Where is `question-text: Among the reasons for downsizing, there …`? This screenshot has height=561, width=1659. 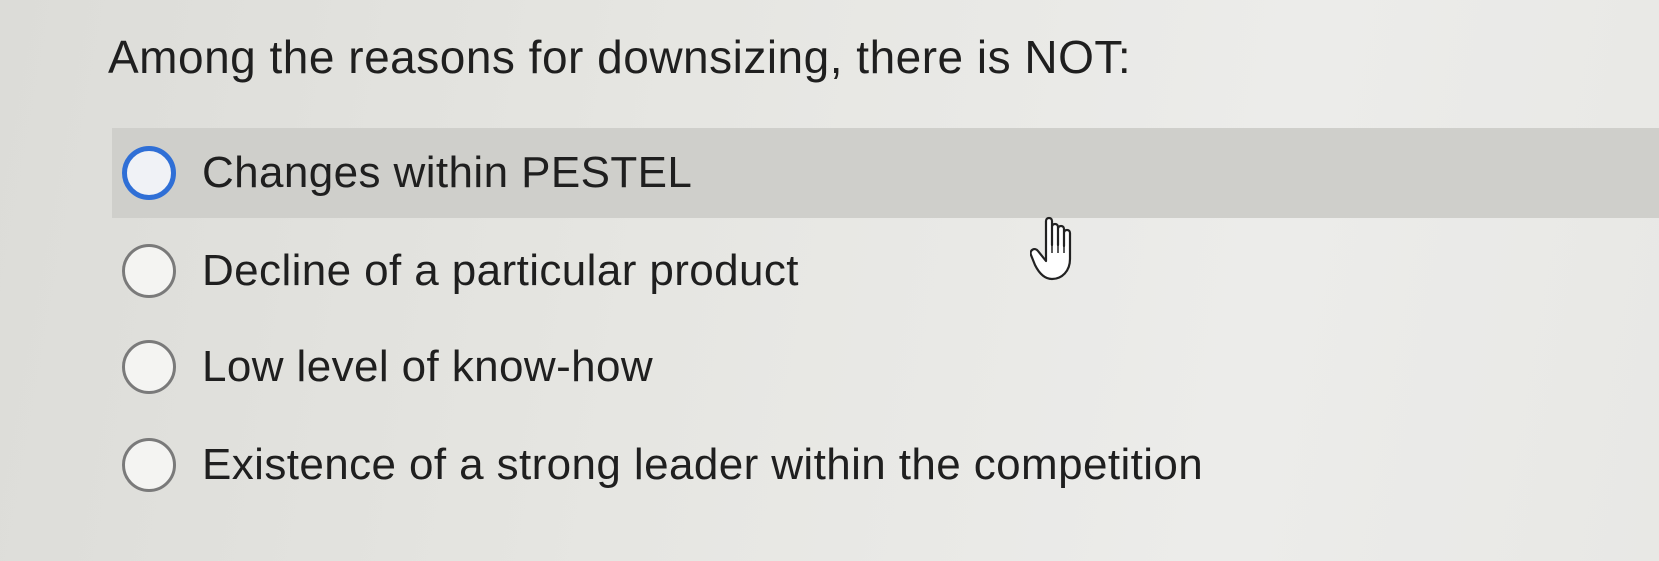 question-text: Among the reasons for downsizing, there … is located at coordinates (620, 57).